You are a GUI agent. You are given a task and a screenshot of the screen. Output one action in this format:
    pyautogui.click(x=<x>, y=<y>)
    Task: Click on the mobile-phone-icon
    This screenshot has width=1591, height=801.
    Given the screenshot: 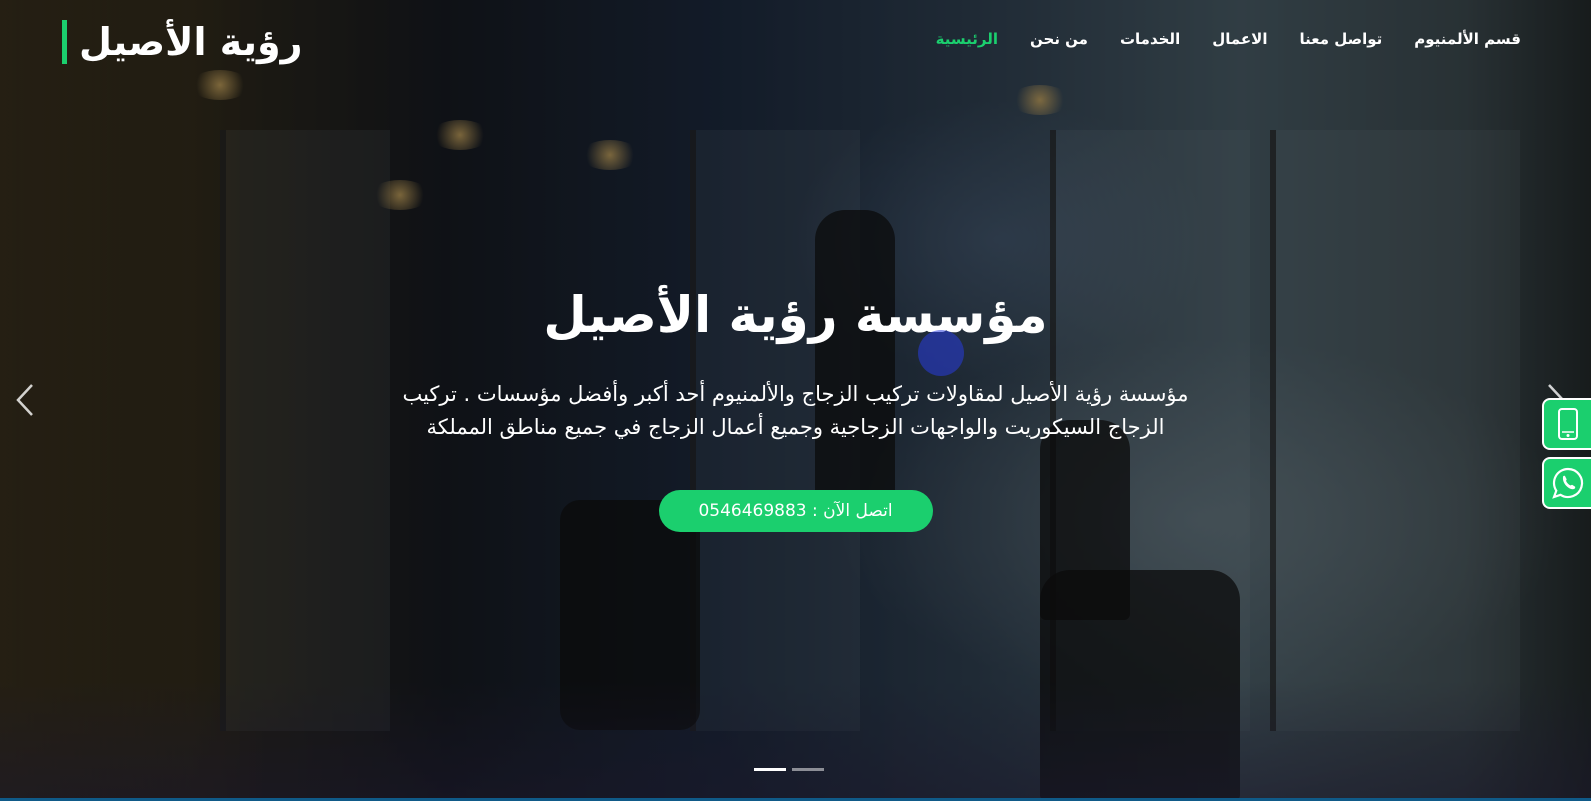 What is the action you would take?
    pyautogui.click(x=1567, y=424)
    